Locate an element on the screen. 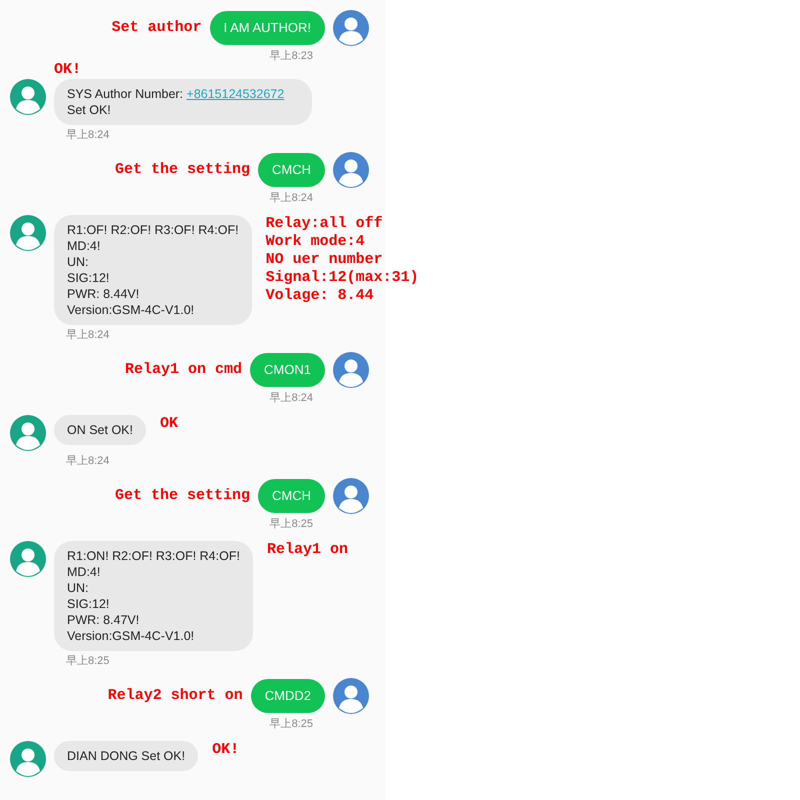  annotation: Volage: 8.44 is located at coordinates (320, 296).